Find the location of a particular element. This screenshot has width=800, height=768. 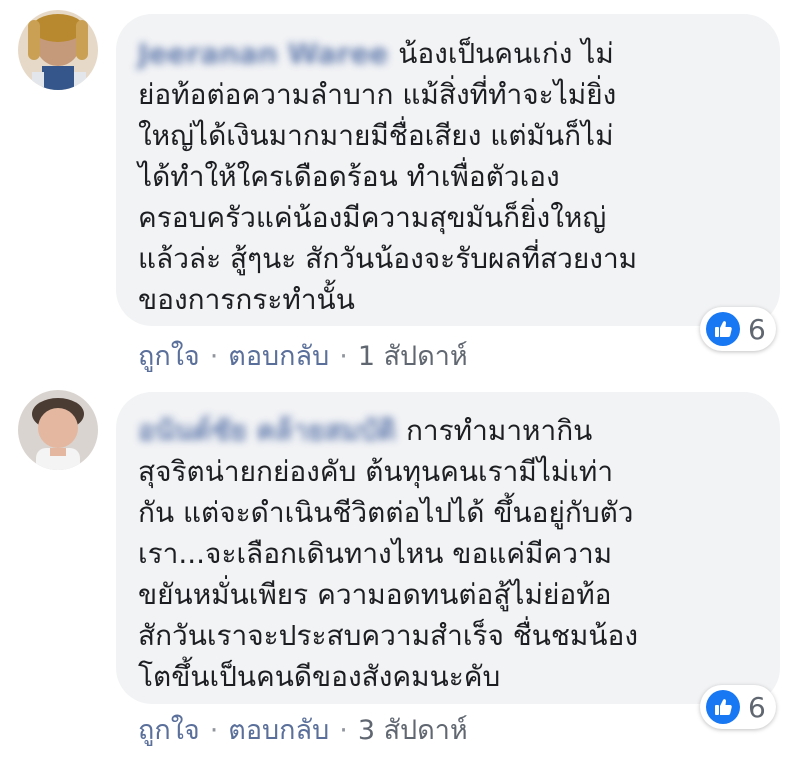

comment-timestamp: 3 สัปดาห์ is located at coordinates (413, 730).